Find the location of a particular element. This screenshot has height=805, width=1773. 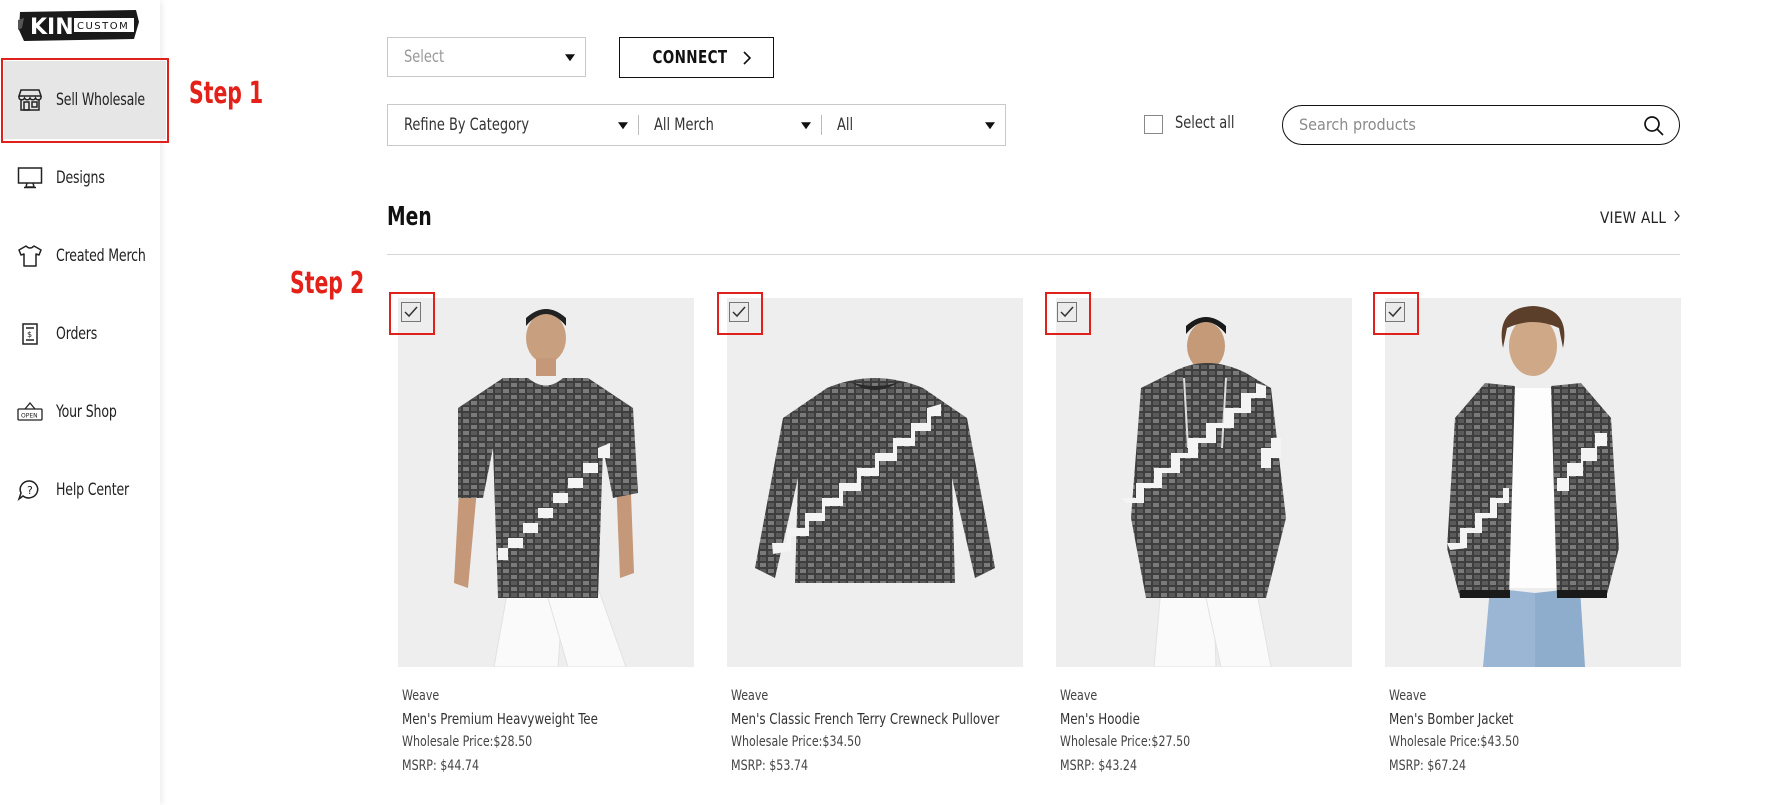

monitor-icon is located at coordinates (30, 178).